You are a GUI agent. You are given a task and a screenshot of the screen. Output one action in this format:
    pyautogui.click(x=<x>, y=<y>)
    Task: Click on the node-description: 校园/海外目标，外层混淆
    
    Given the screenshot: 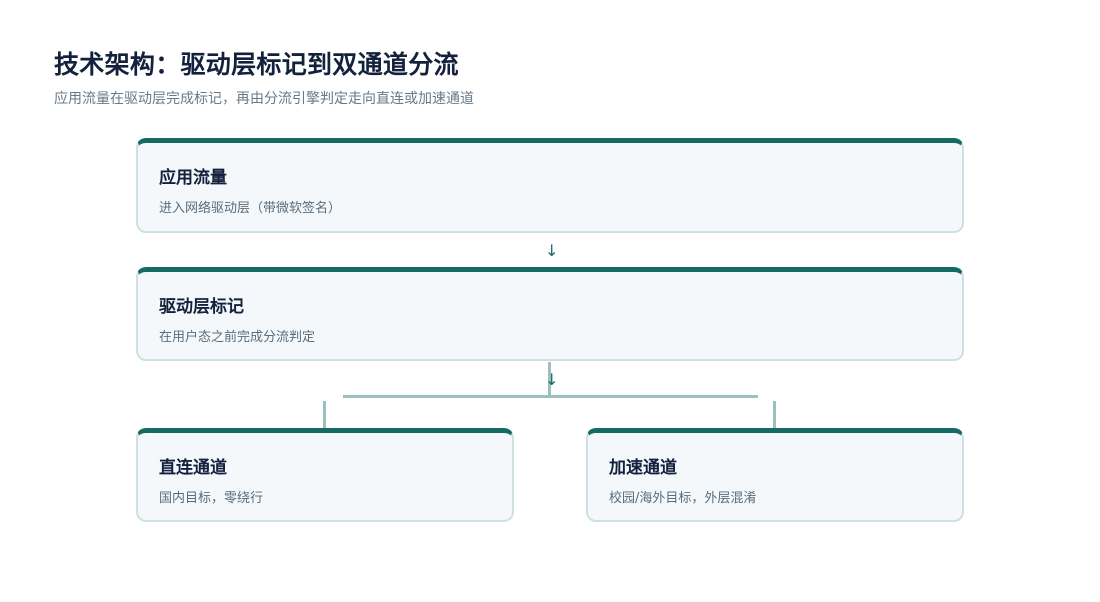 What is the action you would take?
    pyautogui.click(x=683, y=498)
    